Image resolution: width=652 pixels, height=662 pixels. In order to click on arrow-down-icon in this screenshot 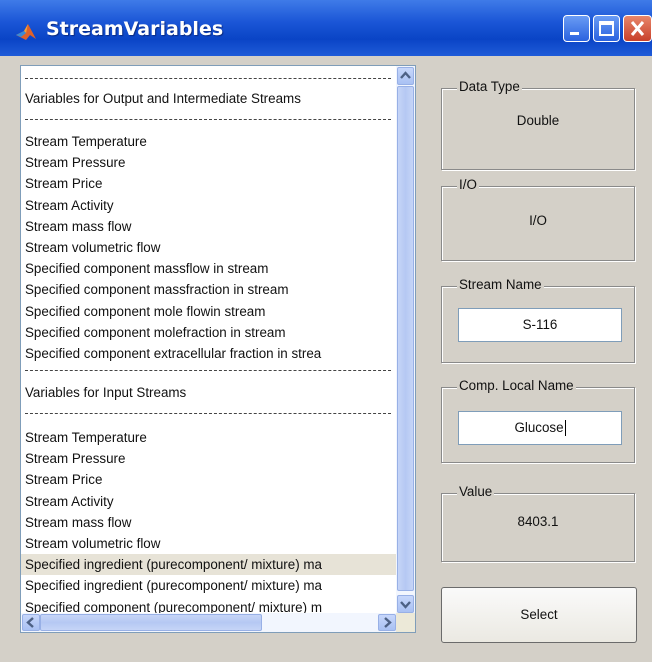, I will do `click(405, 605)`.